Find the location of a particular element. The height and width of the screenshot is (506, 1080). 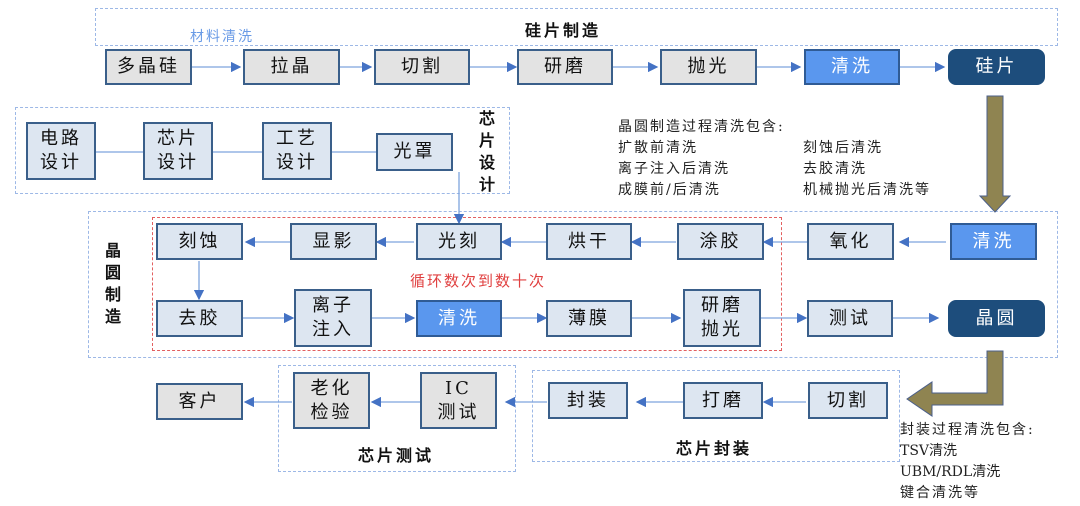

step-polysilicon: 多晶硅 is located at coordinates (148, 67).